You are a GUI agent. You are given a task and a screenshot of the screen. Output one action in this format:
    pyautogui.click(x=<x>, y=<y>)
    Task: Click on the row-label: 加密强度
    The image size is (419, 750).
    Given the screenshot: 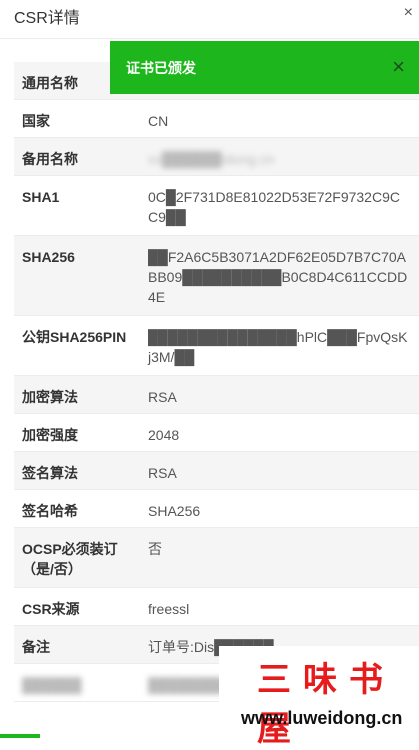 What is the action you would take?
    pyautogui.click(x=50, y=435)
    